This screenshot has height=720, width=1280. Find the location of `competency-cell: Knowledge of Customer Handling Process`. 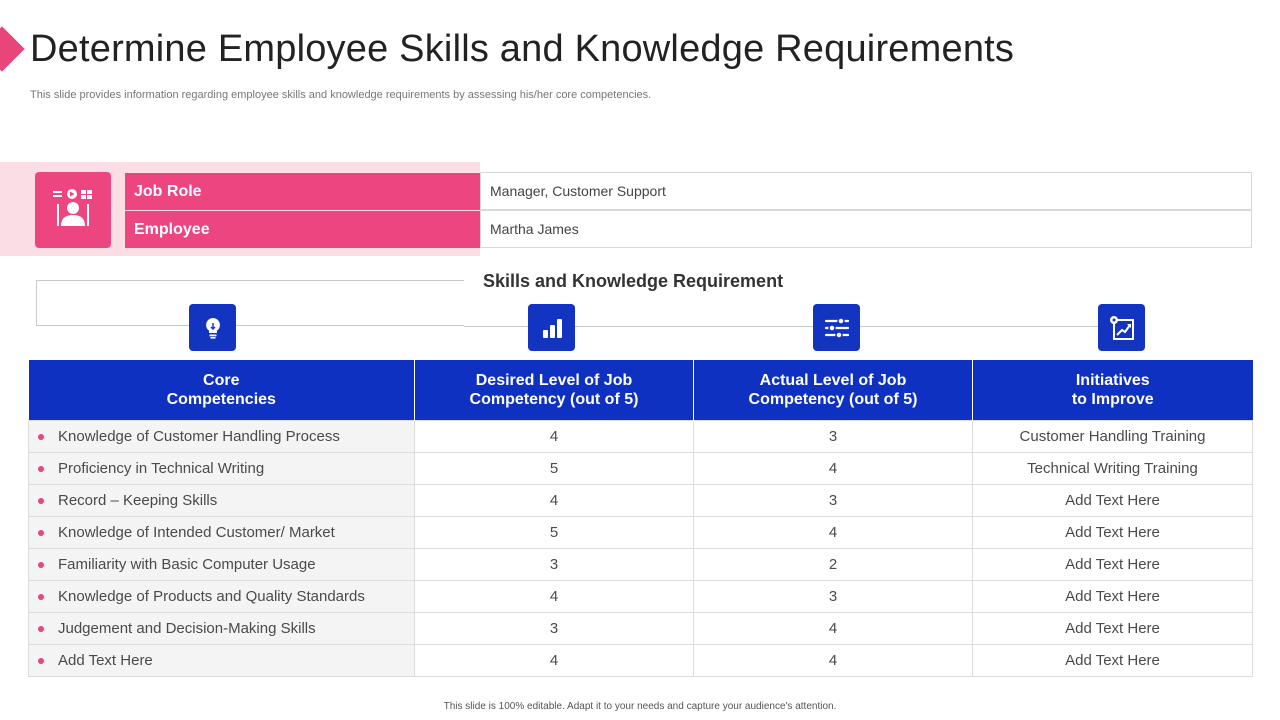

competency-cell: Knowledge of Customer Handling Process is located at coordinates (221, 436).